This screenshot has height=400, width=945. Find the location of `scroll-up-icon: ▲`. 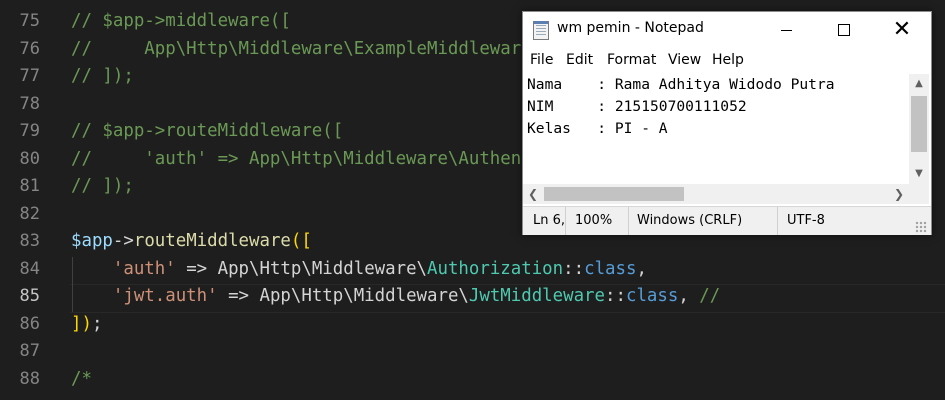

scroll-up-icon: ▲ is located at coordinates (919, 84).